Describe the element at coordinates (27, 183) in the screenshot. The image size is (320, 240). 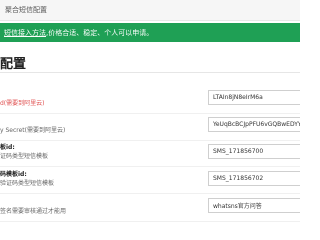
I see `template-pwd-desc: 验证码类型短信模板` at that location.